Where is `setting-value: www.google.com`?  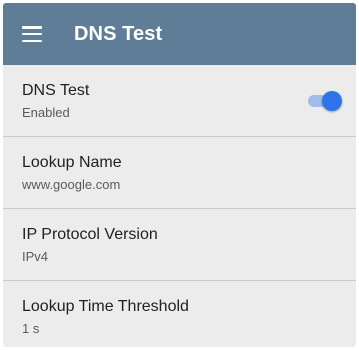
setting-value: www.google.com is located at coordinates (71, 184).